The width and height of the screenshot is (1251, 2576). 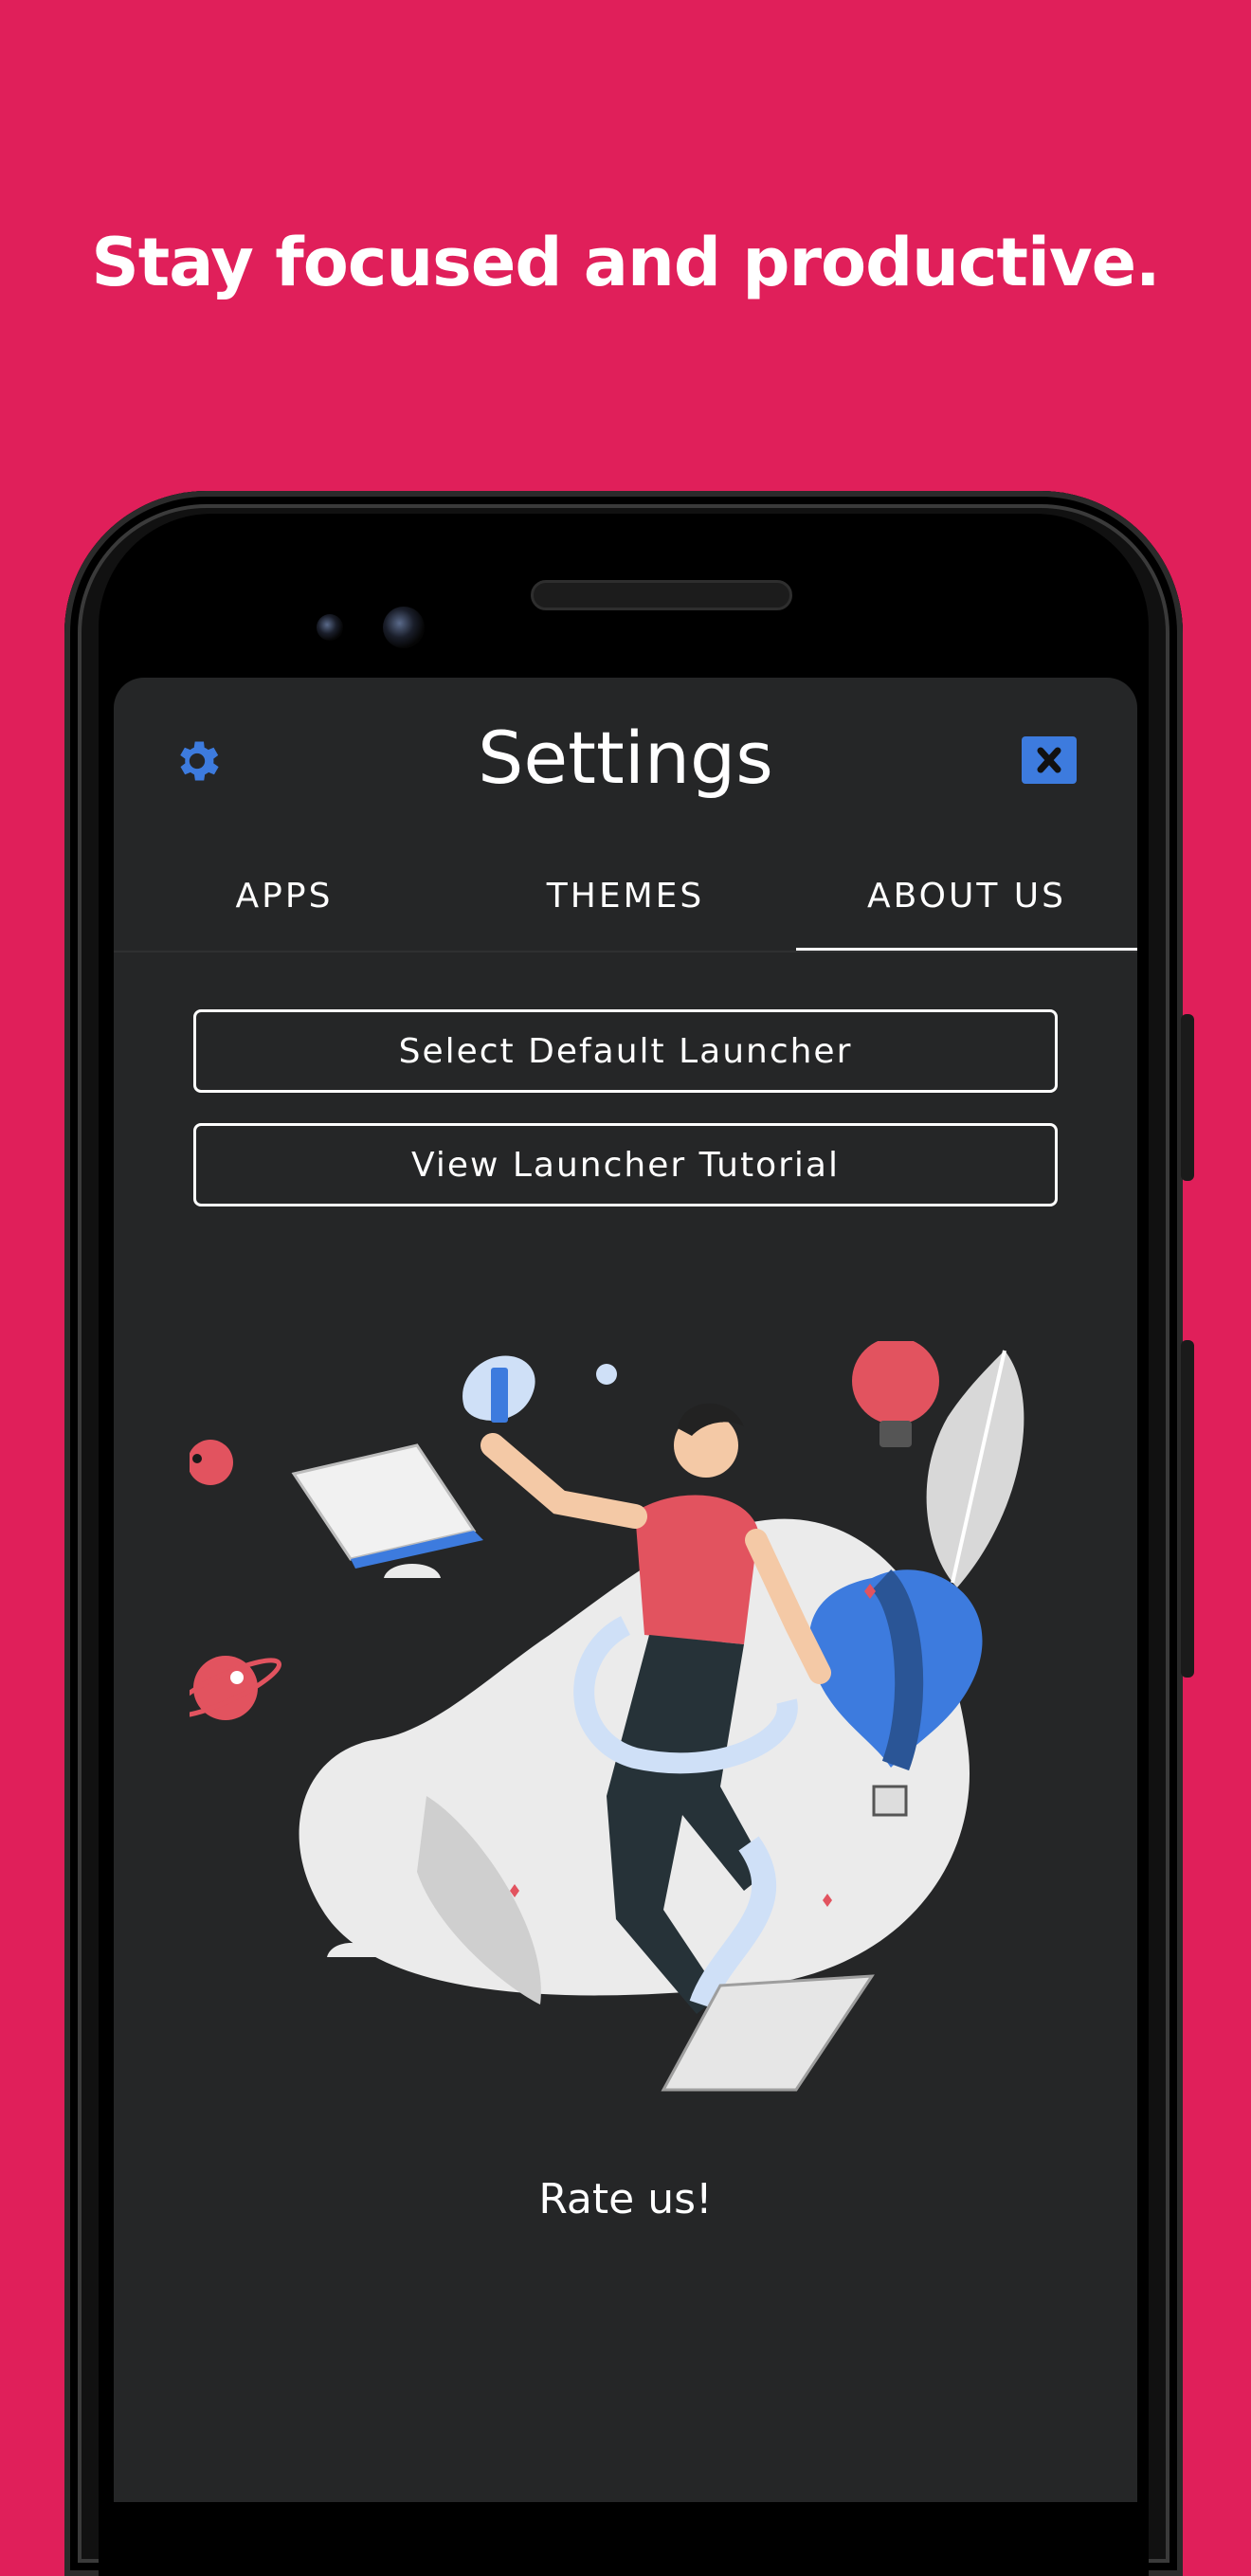 I want to click on close-button, so click(x=1049, y=760).